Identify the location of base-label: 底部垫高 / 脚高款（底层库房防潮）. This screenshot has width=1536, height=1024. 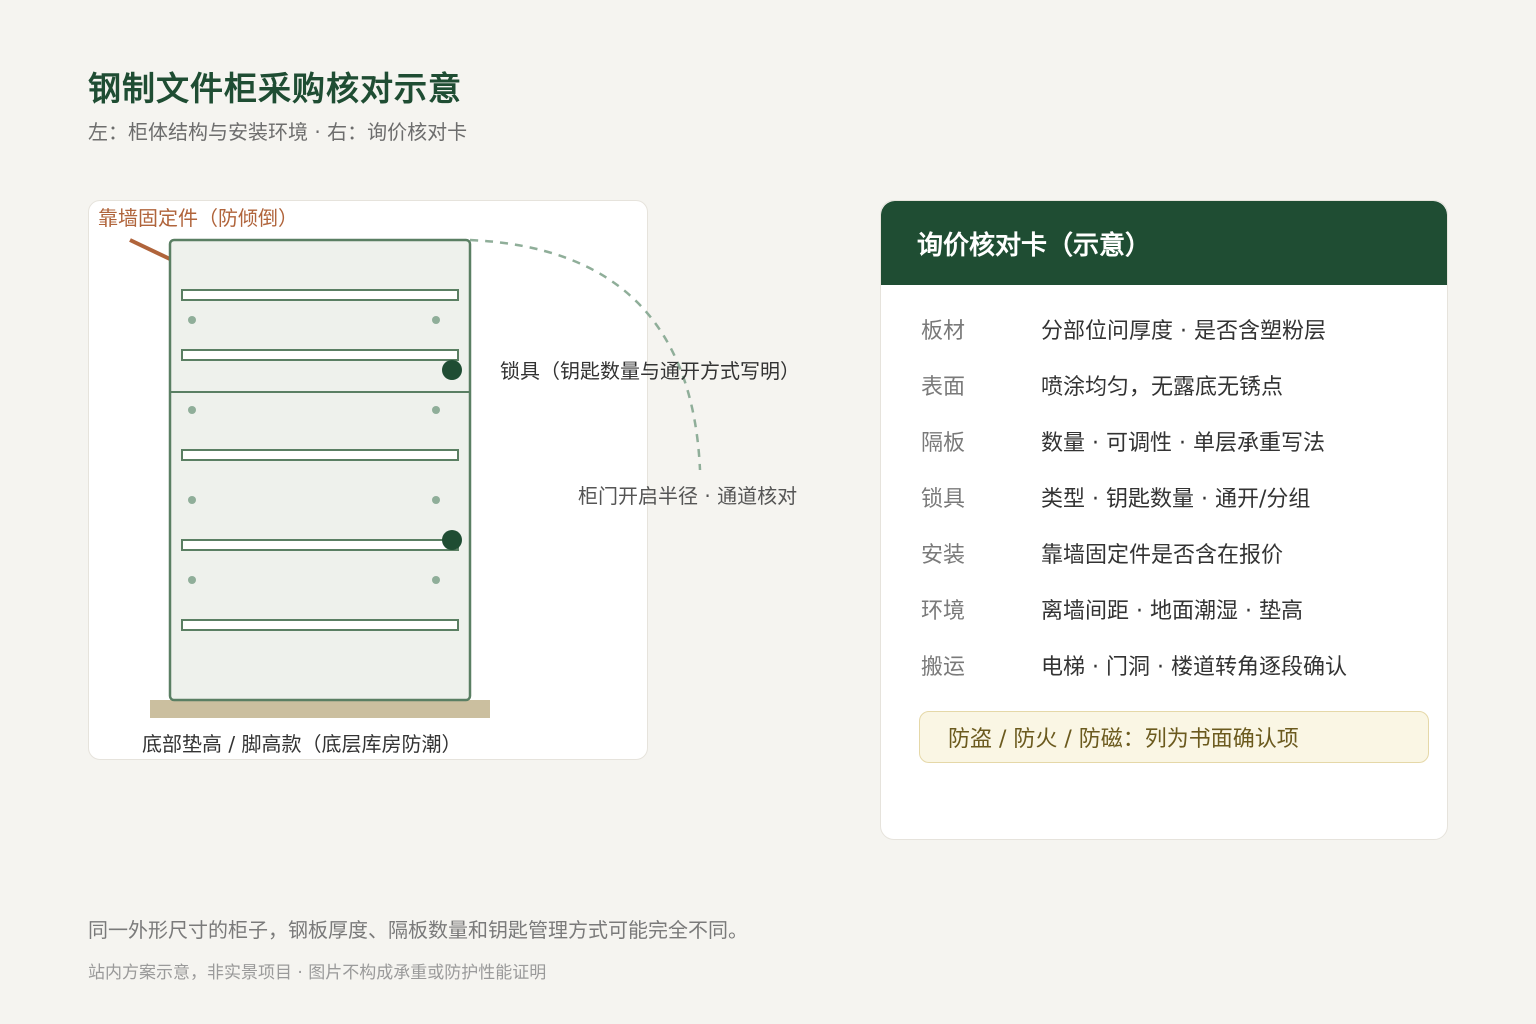
(302, 744).